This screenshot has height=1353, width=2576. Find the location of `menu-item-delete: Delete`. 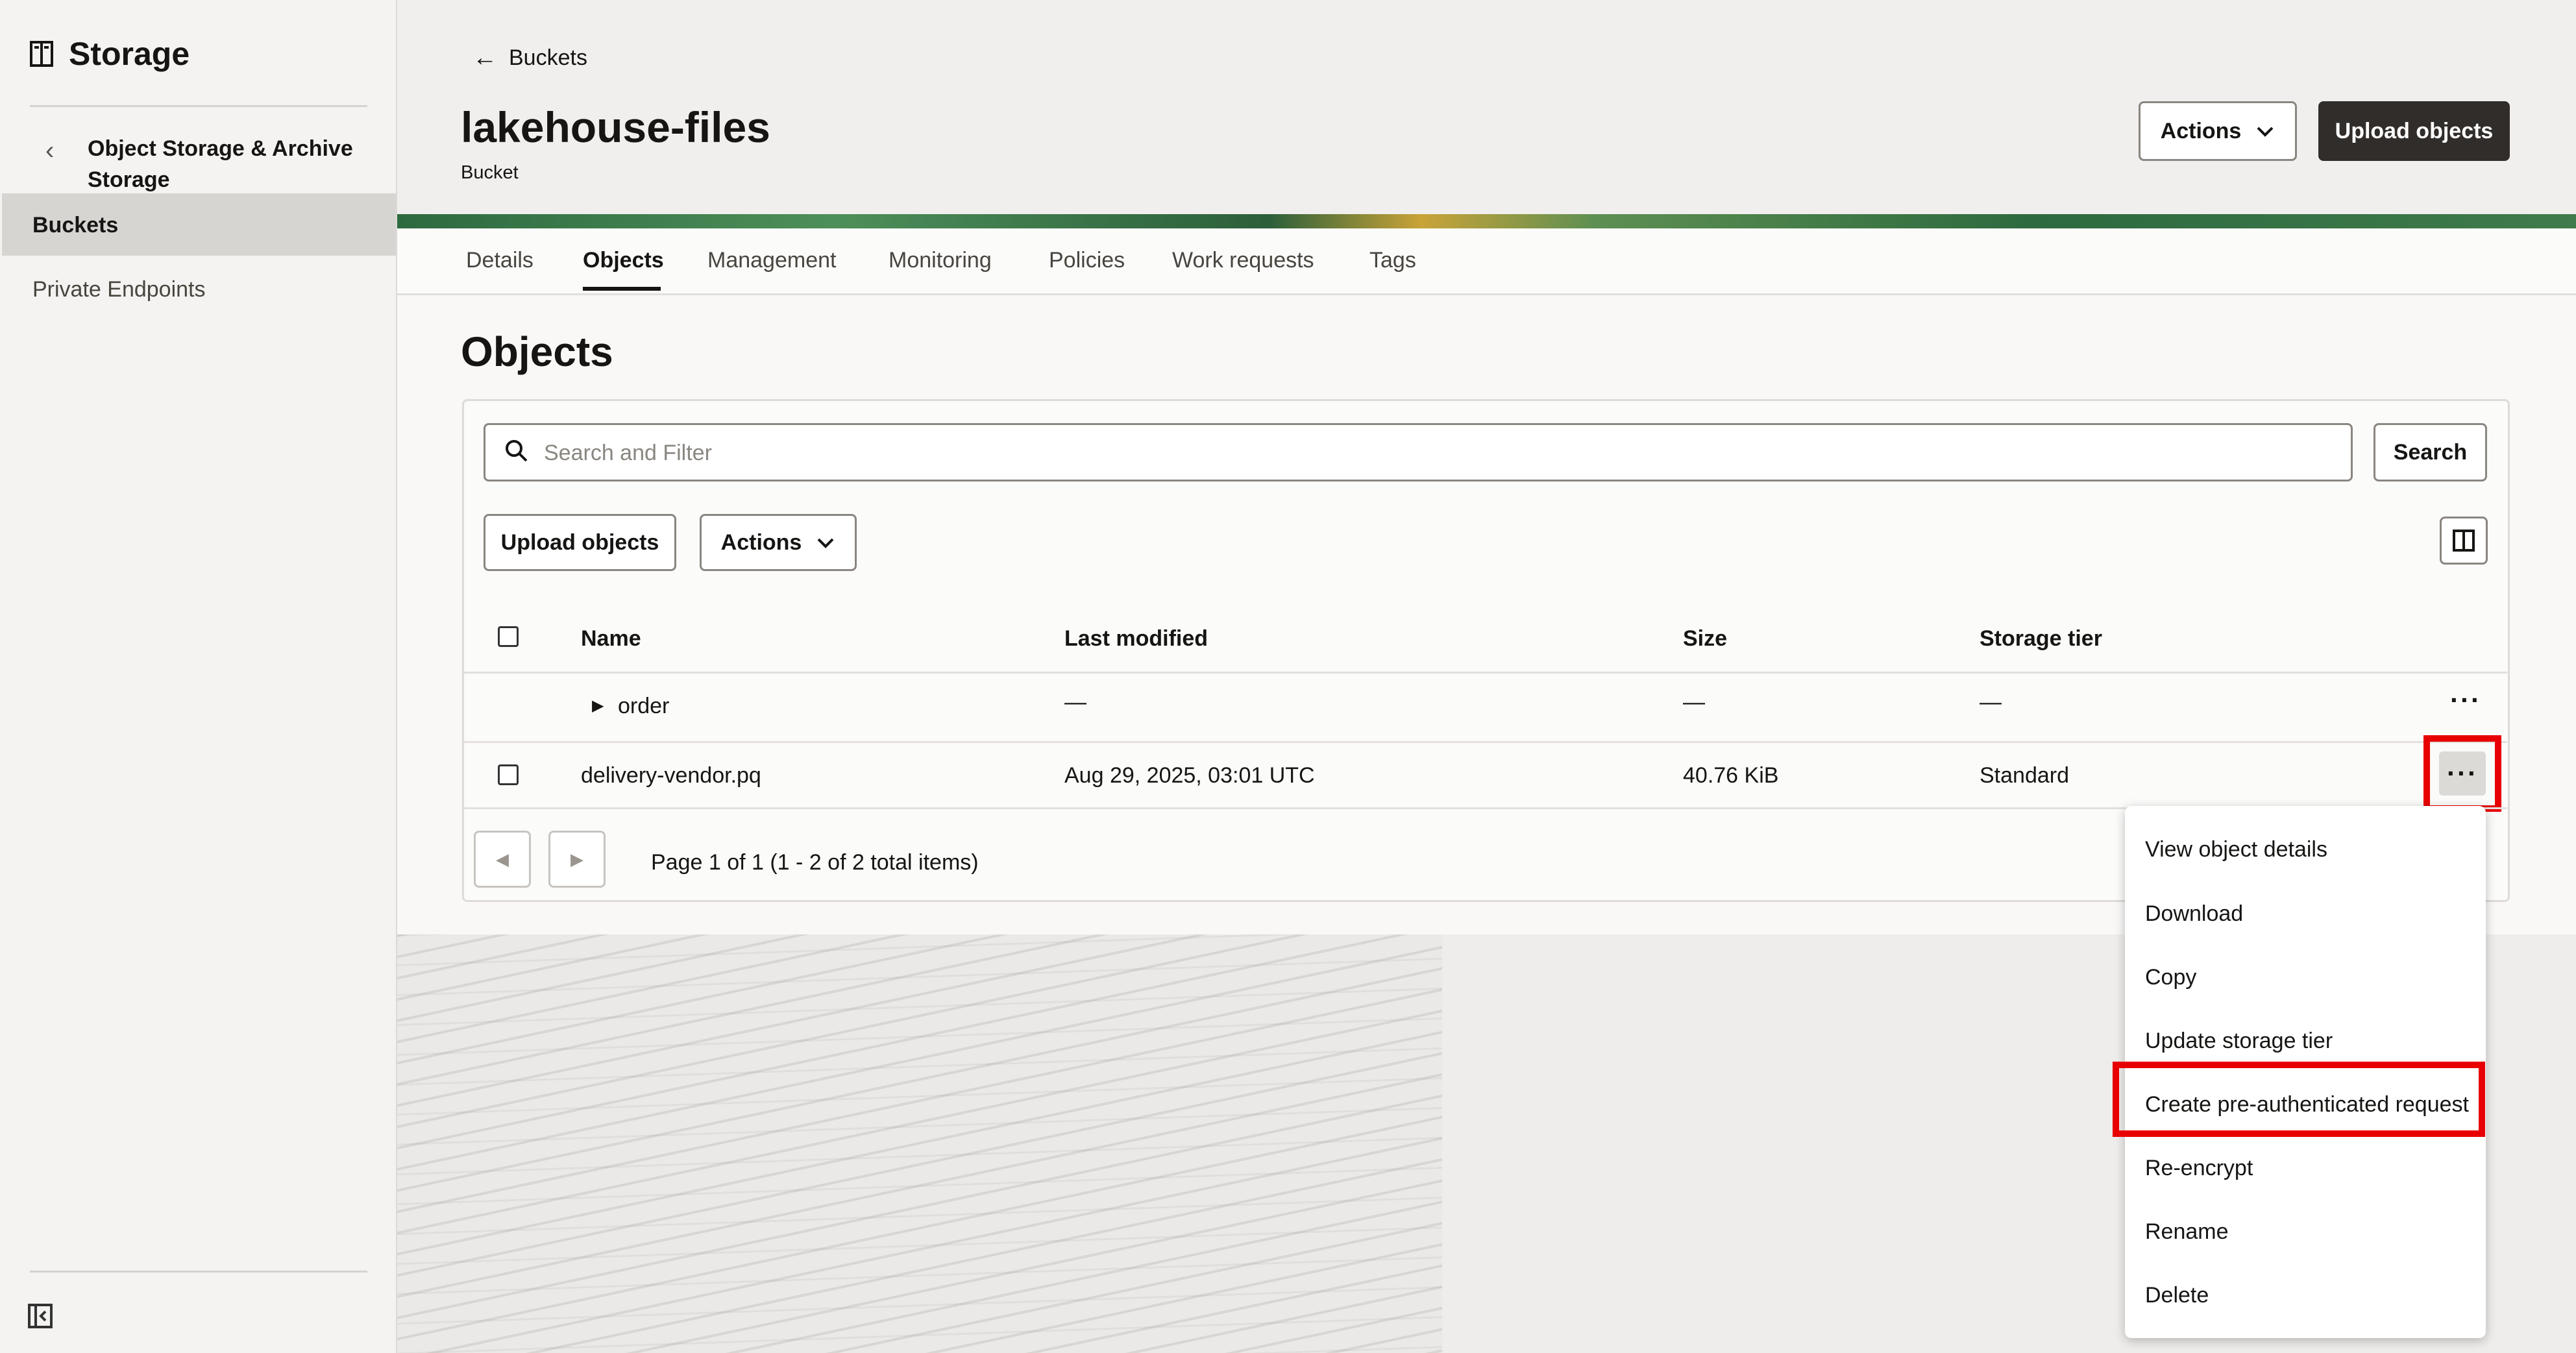

menu-item-delete: Delete is located at coordinates (2177, 1295).